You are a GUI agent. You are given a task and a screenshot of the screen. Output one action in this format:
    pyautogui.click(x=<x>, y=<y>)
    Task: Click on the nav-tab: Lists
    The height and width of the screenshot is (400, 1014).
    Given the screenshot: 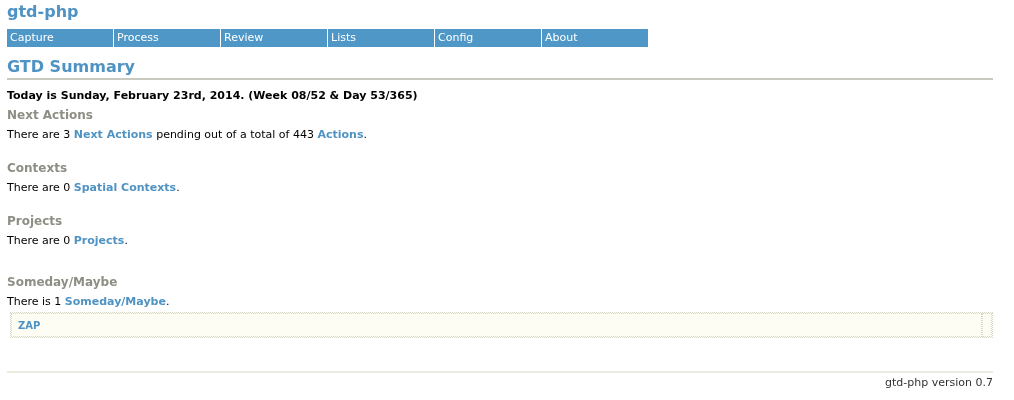 What is the action you would take?
    pyautogui.click(x=381, y=38)
    